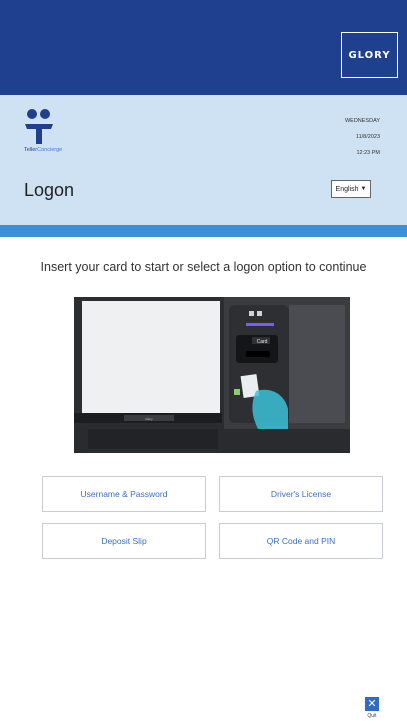  I want to click on page-title: Logon, so click(49, 190).